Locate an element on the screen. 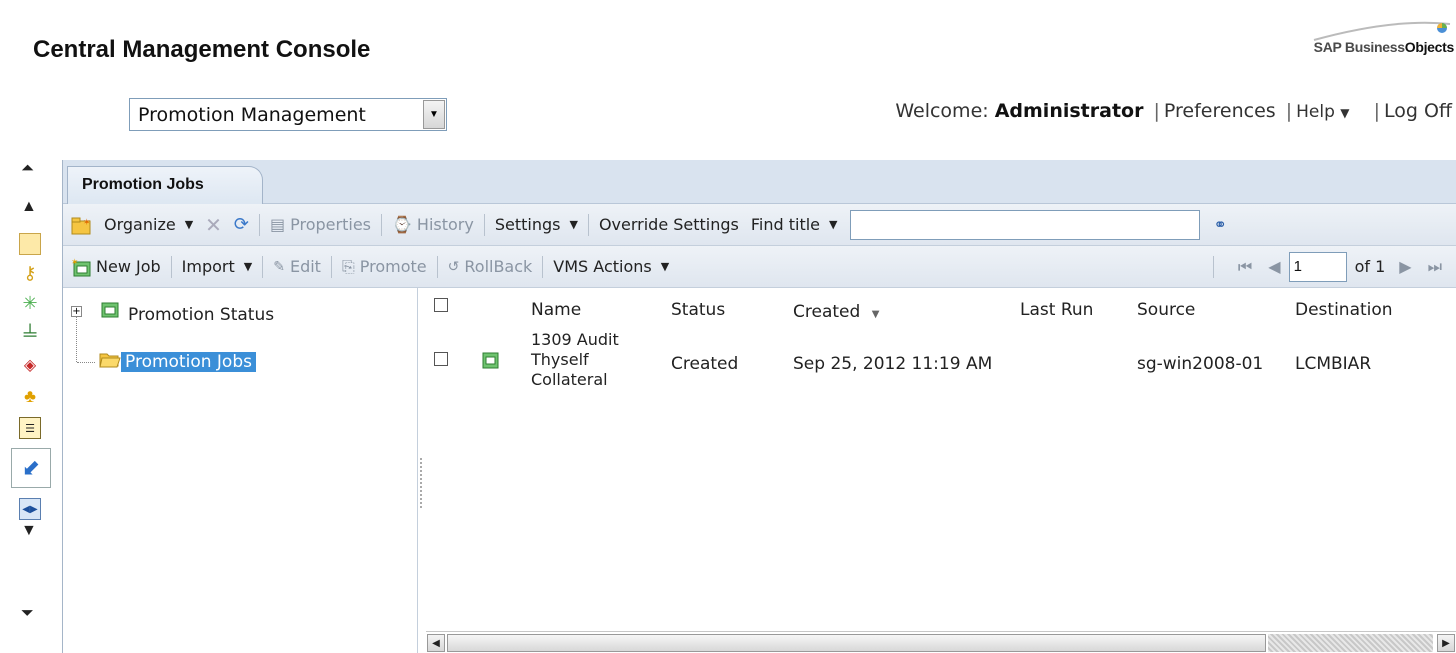 The image size is (1456, 653). tab-promotion-jobs: Promotion Jobs is located at coordinates (165, 185).